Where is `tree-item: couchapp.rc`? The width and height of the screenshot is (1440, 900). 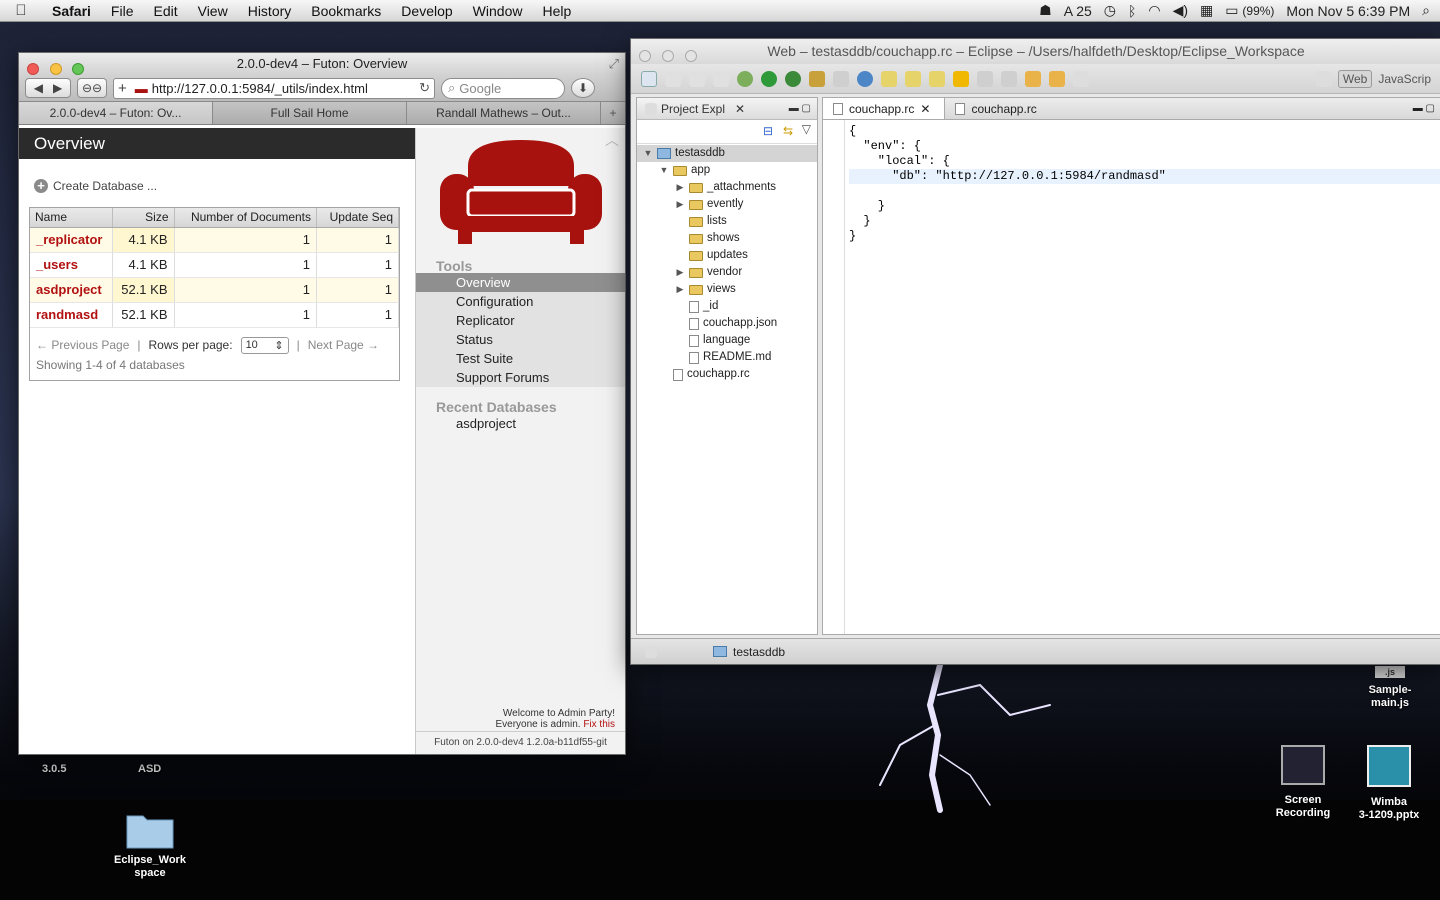
tree-item: couchapp.rc is located at coordinates (727, 374).